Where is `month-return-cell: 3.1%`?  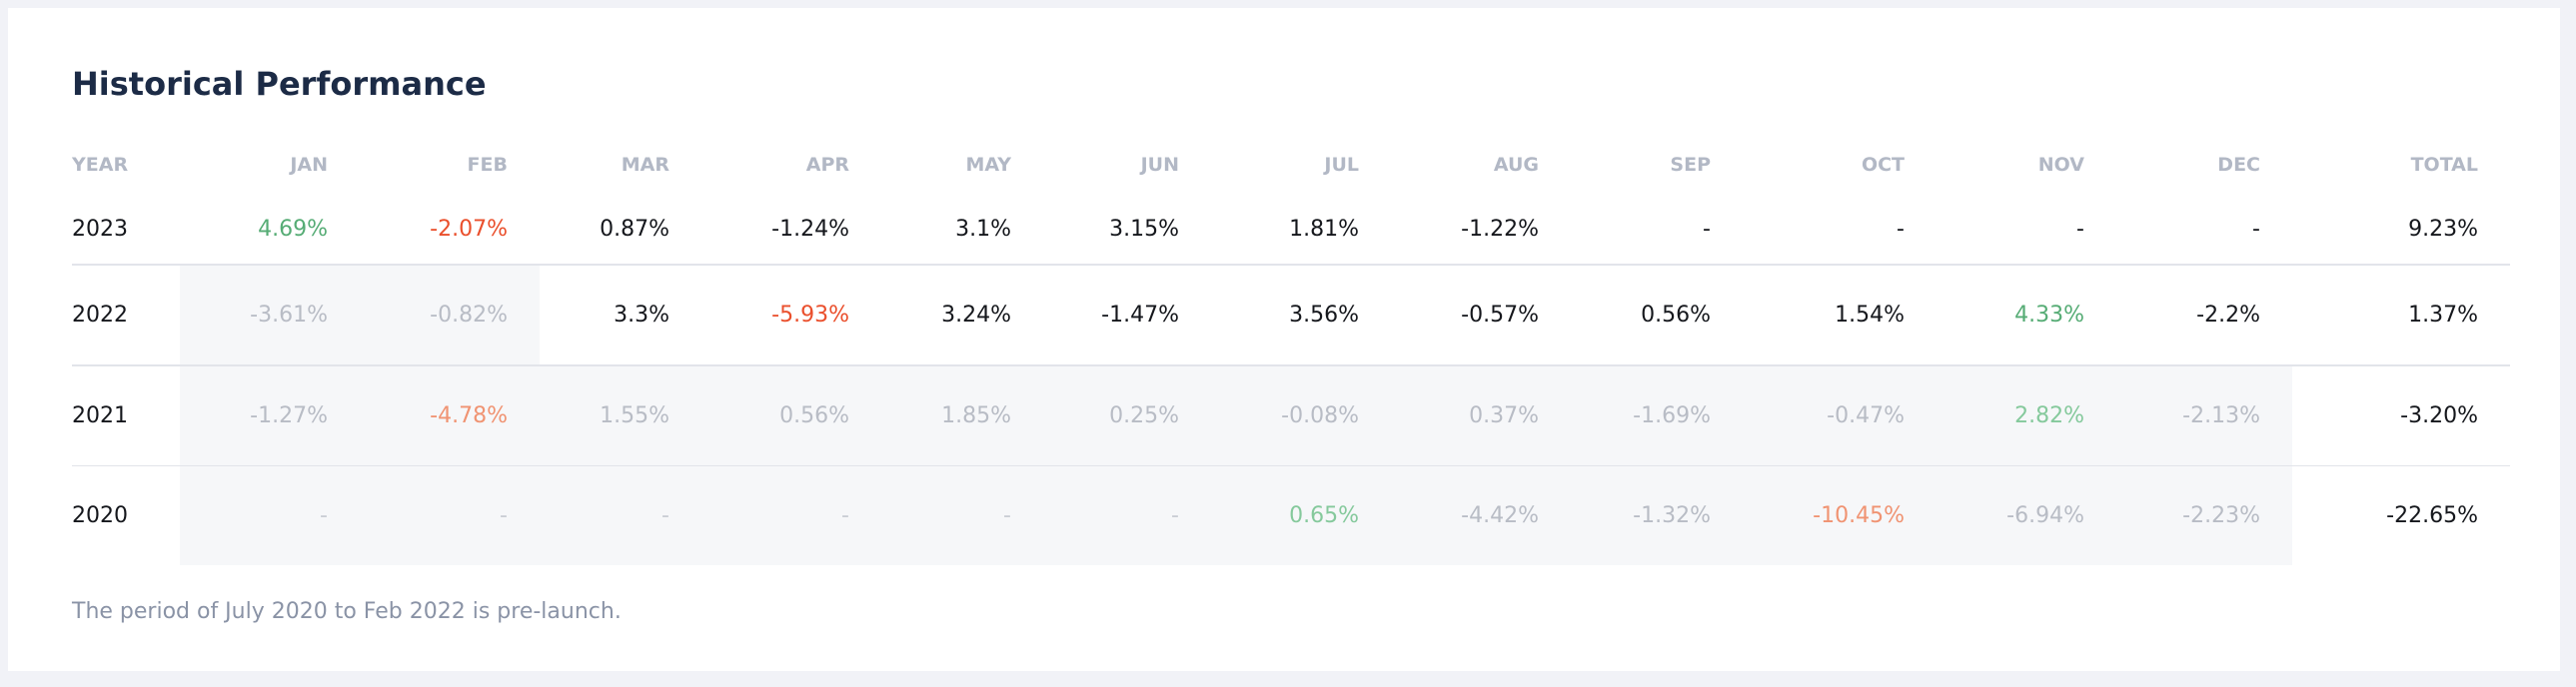
month-return-cell: 3.1% is located at coordinates (983, 229).